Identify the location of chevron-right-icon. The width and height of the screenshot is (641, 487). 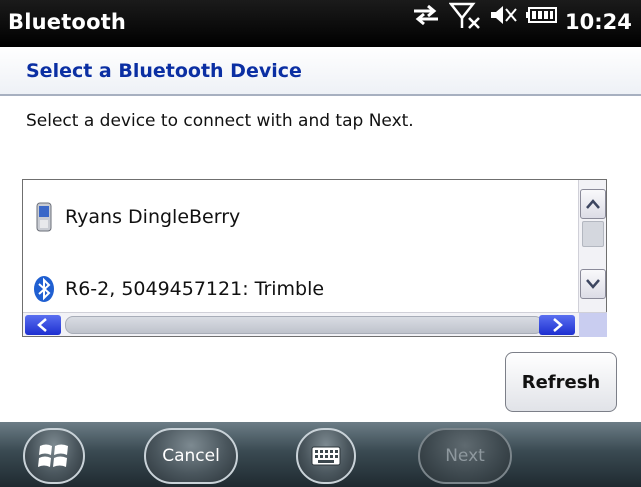
(558, 325).